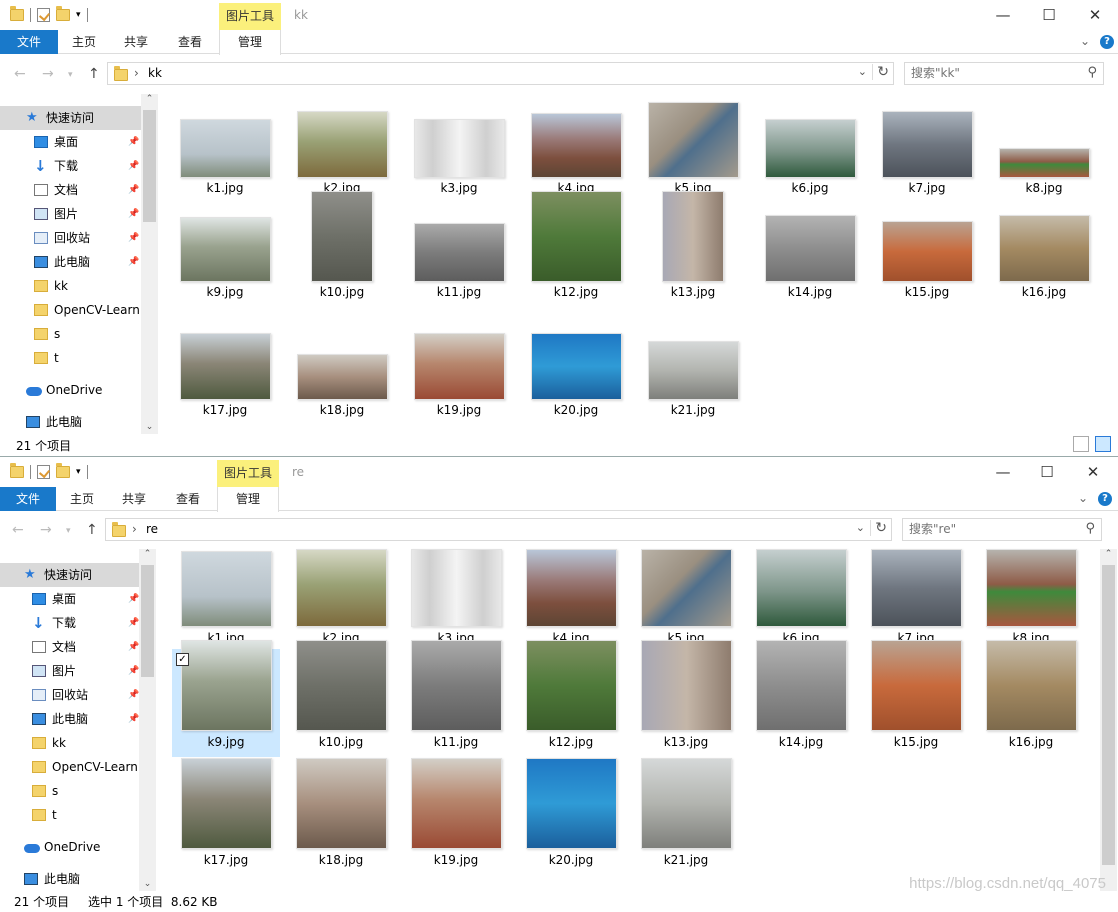 The width and height of the screenshot is (1118, 912). What do you see at coordinates (70, 358) in the screenshot?
I see `sidebar-item: t` at bounding box center [70, 358].